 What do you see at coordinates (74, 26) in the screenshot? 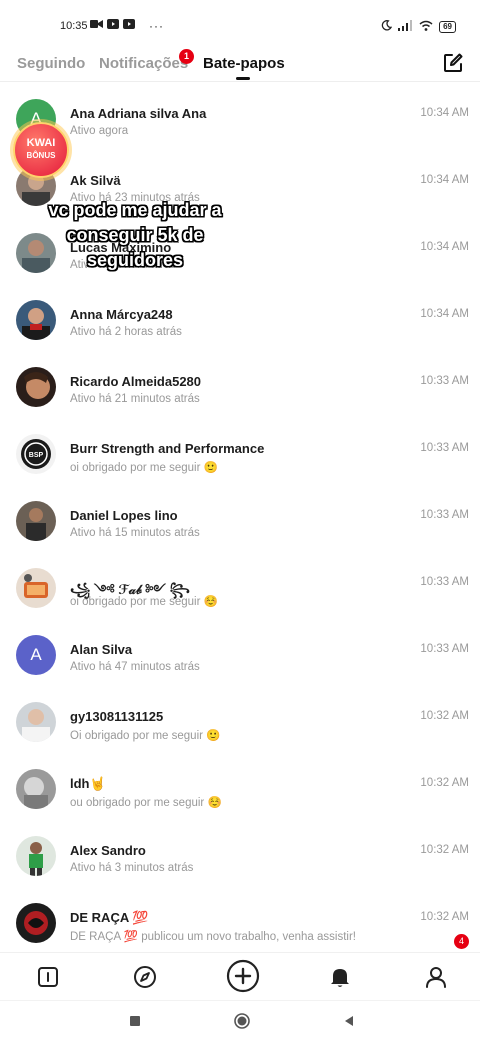
I see `status-time: 10:35` at bounding box center [74, 26].